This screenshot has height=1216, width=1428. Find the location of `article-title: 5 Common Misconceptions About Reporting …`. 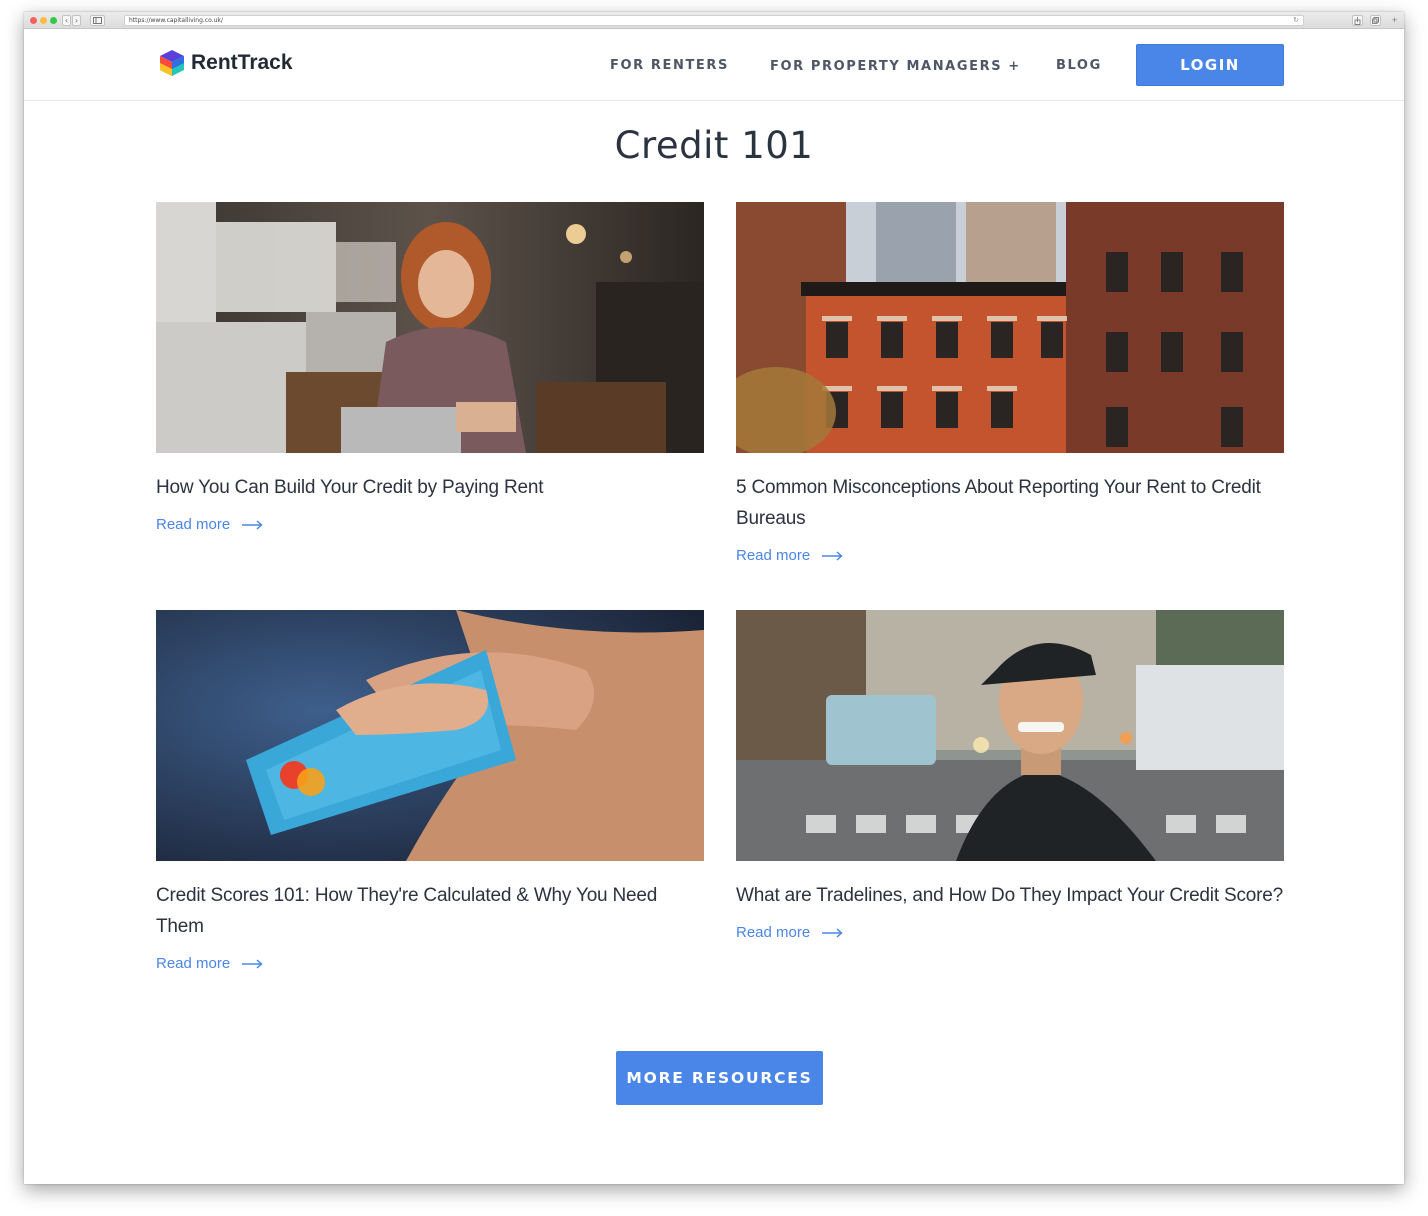

article-title: 5 Common Misconceptions About Reporting … is located at coordinates (1010, 503).